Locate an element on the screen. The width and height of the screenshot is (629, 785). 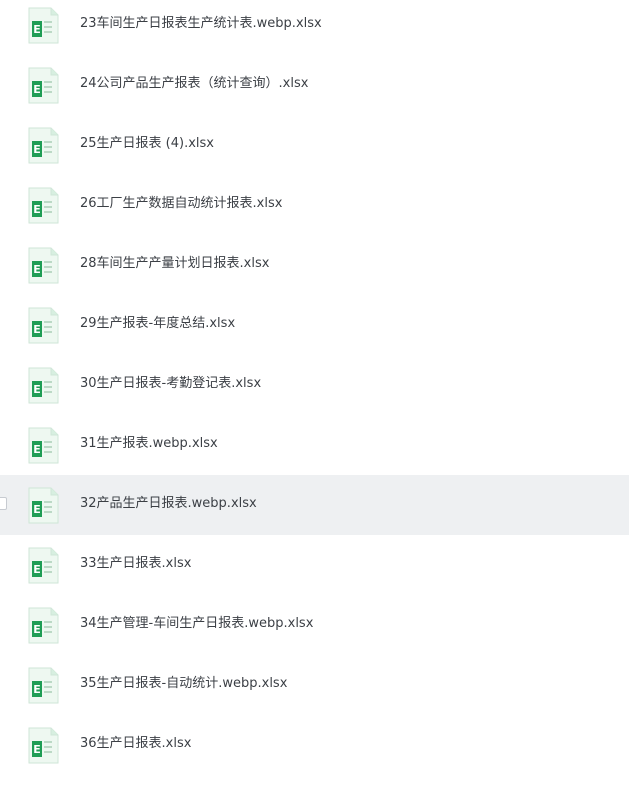
file-row: E 26工厂生产数据自动统计报表.xlsx is located at coordinates (314, 205).